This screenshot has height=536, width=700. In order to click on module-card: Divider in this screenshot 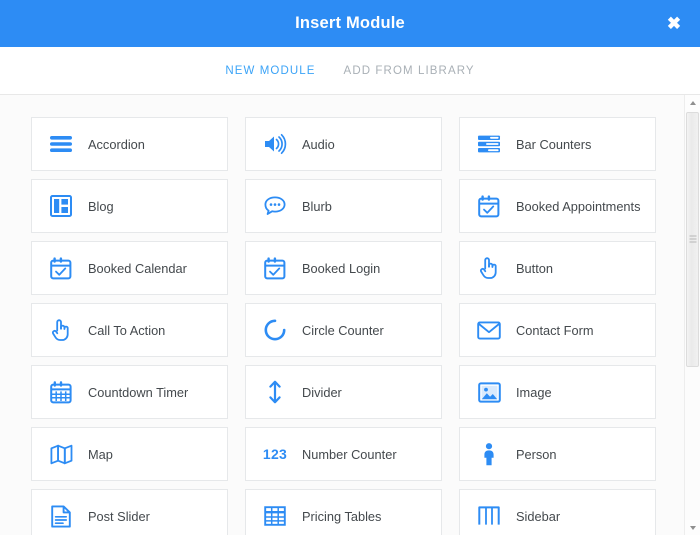, I will do `click(343, 392)`.